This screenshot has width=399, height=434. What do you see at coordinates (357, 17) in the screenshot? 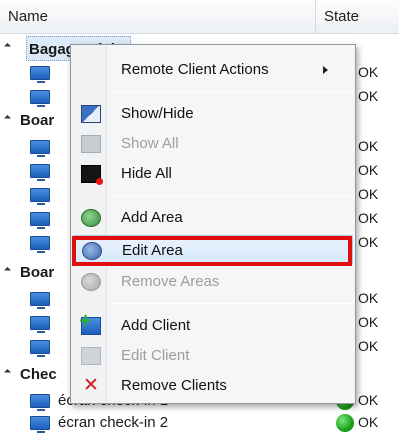
I see `column-header-state: State` at bounding box center [357, 17].